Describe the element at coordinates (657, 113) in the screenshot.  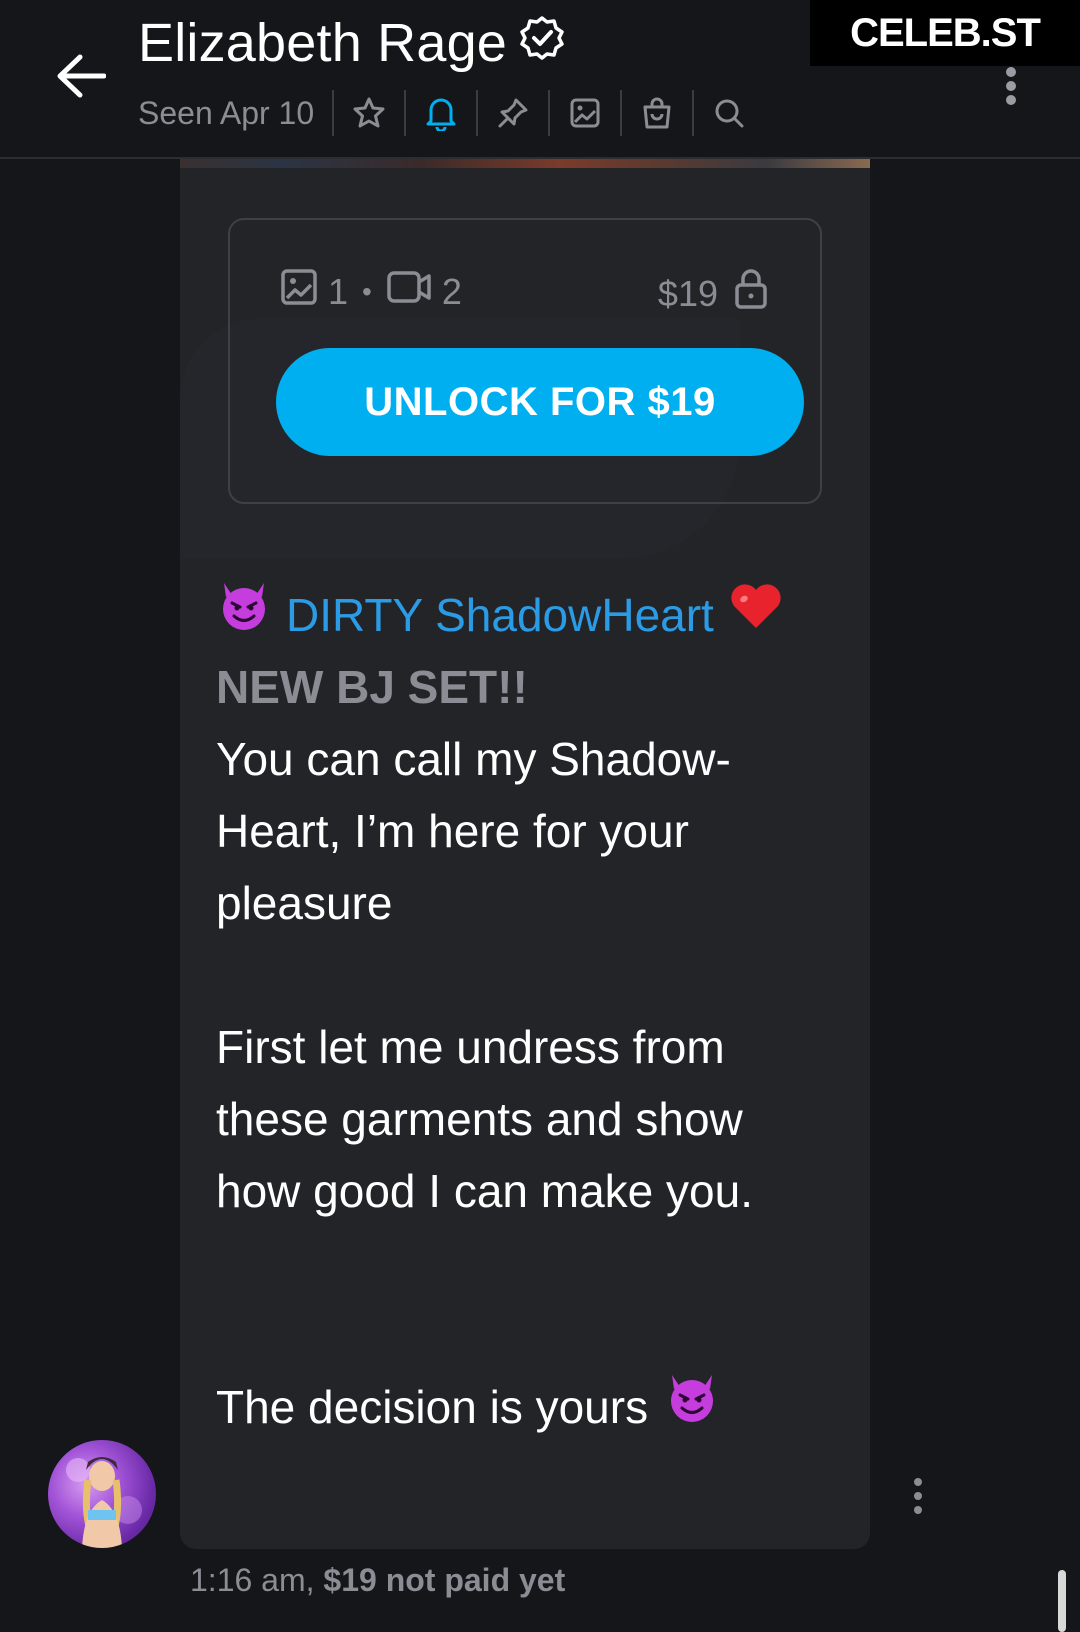
I see `bag-icon` at that location.